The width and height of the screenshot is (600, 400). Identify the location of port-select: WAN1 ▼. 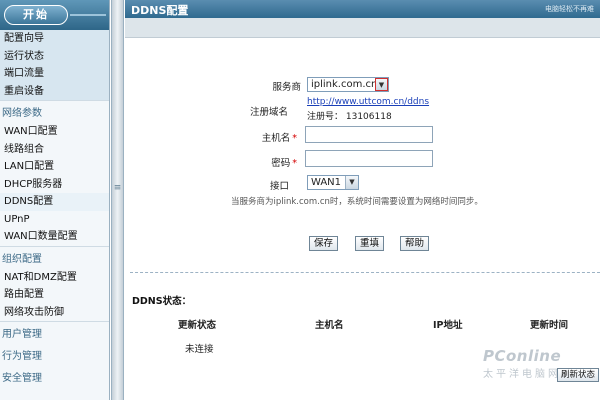
(333, 182).